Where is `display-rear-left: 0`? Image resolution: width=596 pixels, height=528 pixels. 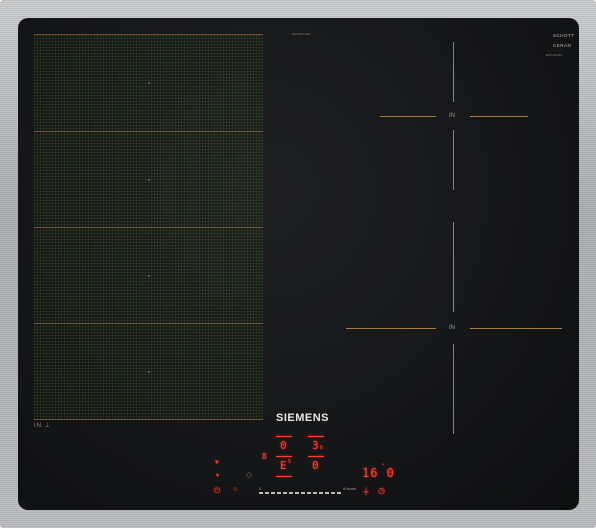
display-rear-left: 0 is located at coordinates (283, 445).